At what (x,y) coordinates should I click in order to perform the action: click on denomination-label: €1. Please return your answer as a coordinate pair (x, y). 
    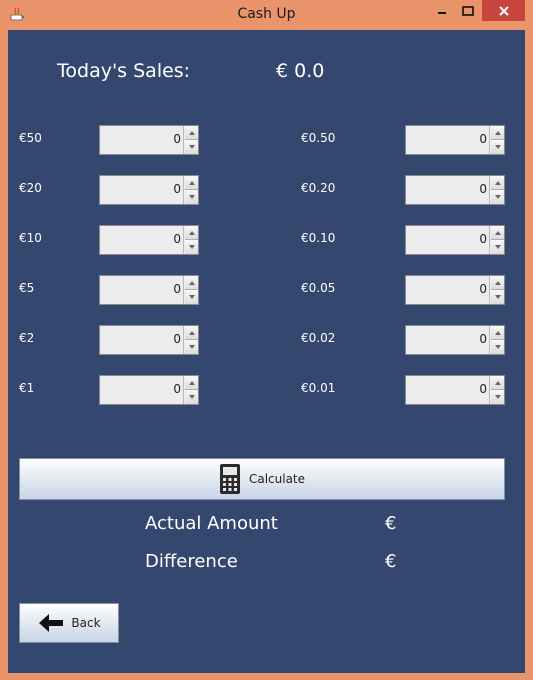
    Looking at the image, I should click on (27, 388).